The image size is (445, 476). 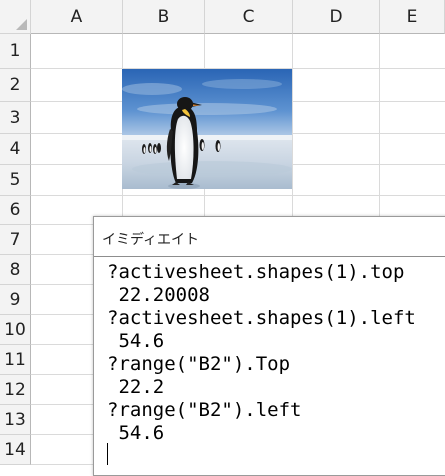 I want to click on column-header-e: E, so click(x=412, y=17).